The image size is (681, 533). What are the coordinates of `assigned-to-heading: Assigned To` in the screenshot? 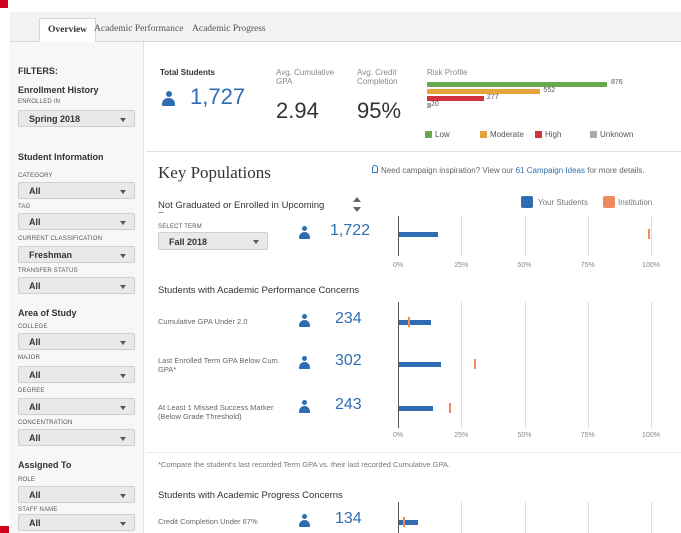 It's located at (45, 465).